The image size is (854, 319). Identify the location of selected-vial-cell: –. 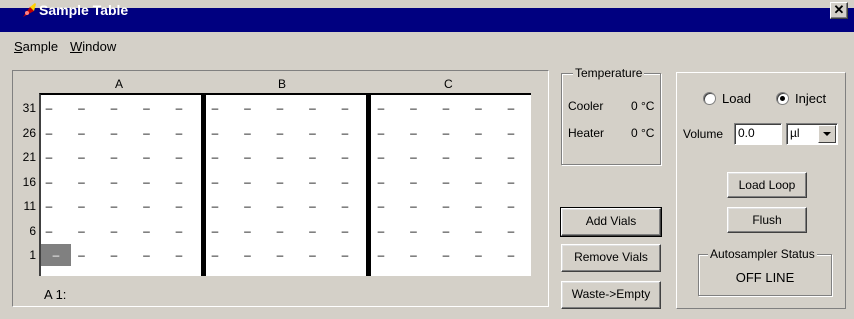
(56, 255).